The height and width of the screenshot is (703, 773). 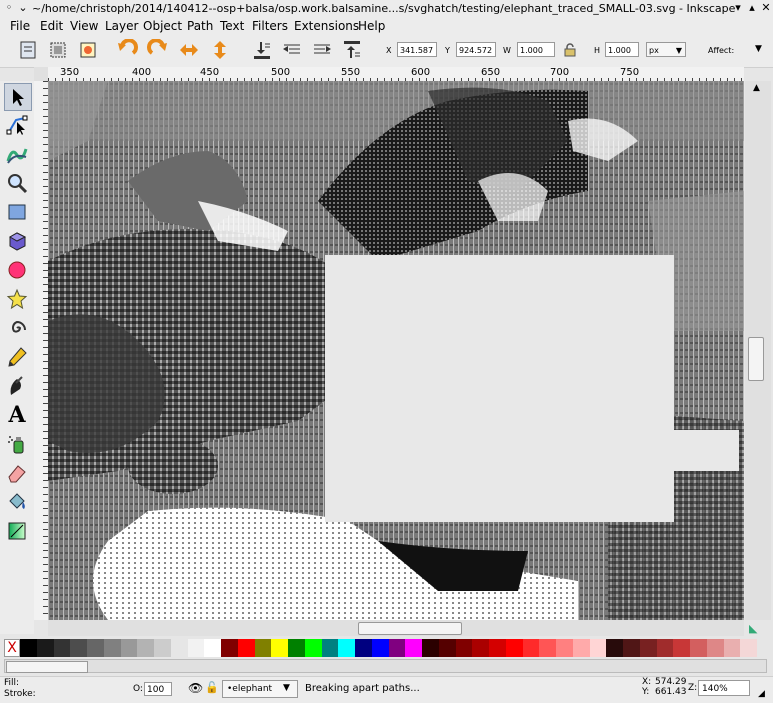 I want to click on maximize-icon: ▴, so click(x=752, y=8).